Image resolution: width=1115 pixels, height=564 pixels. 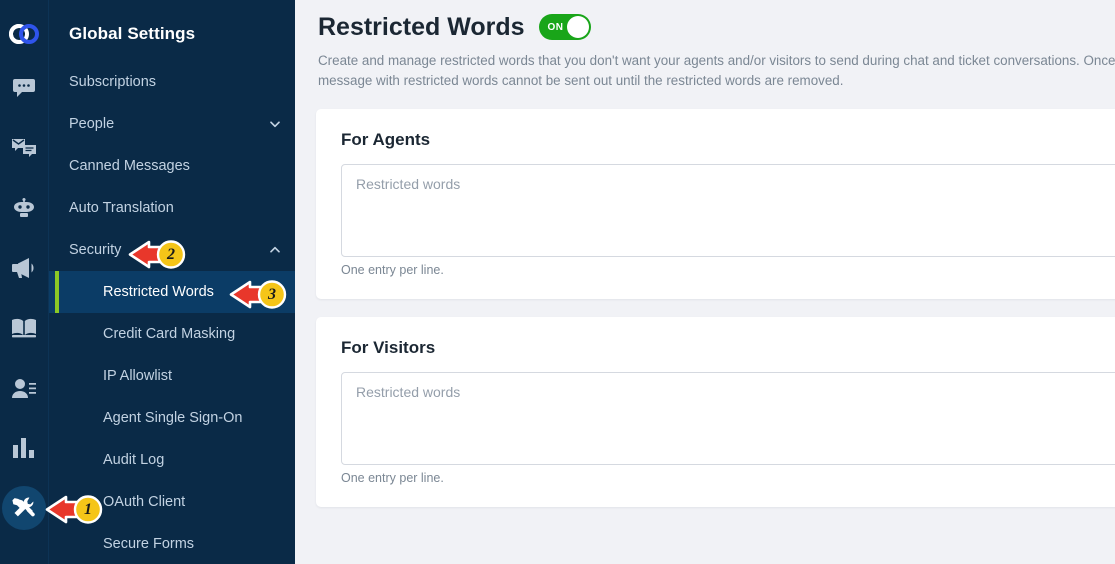 I want to click on agents-input-hint: One entry per line., so click(x=392, y=270).